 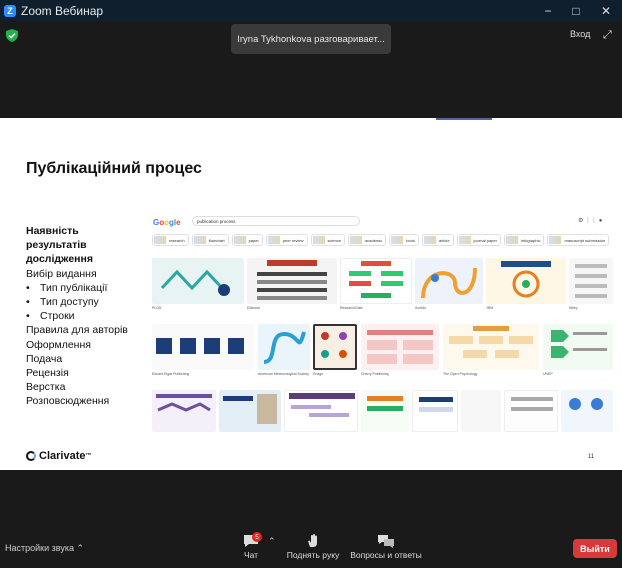 I want to click on zoom-logo-icon: Z, so click(x=10, y=10).